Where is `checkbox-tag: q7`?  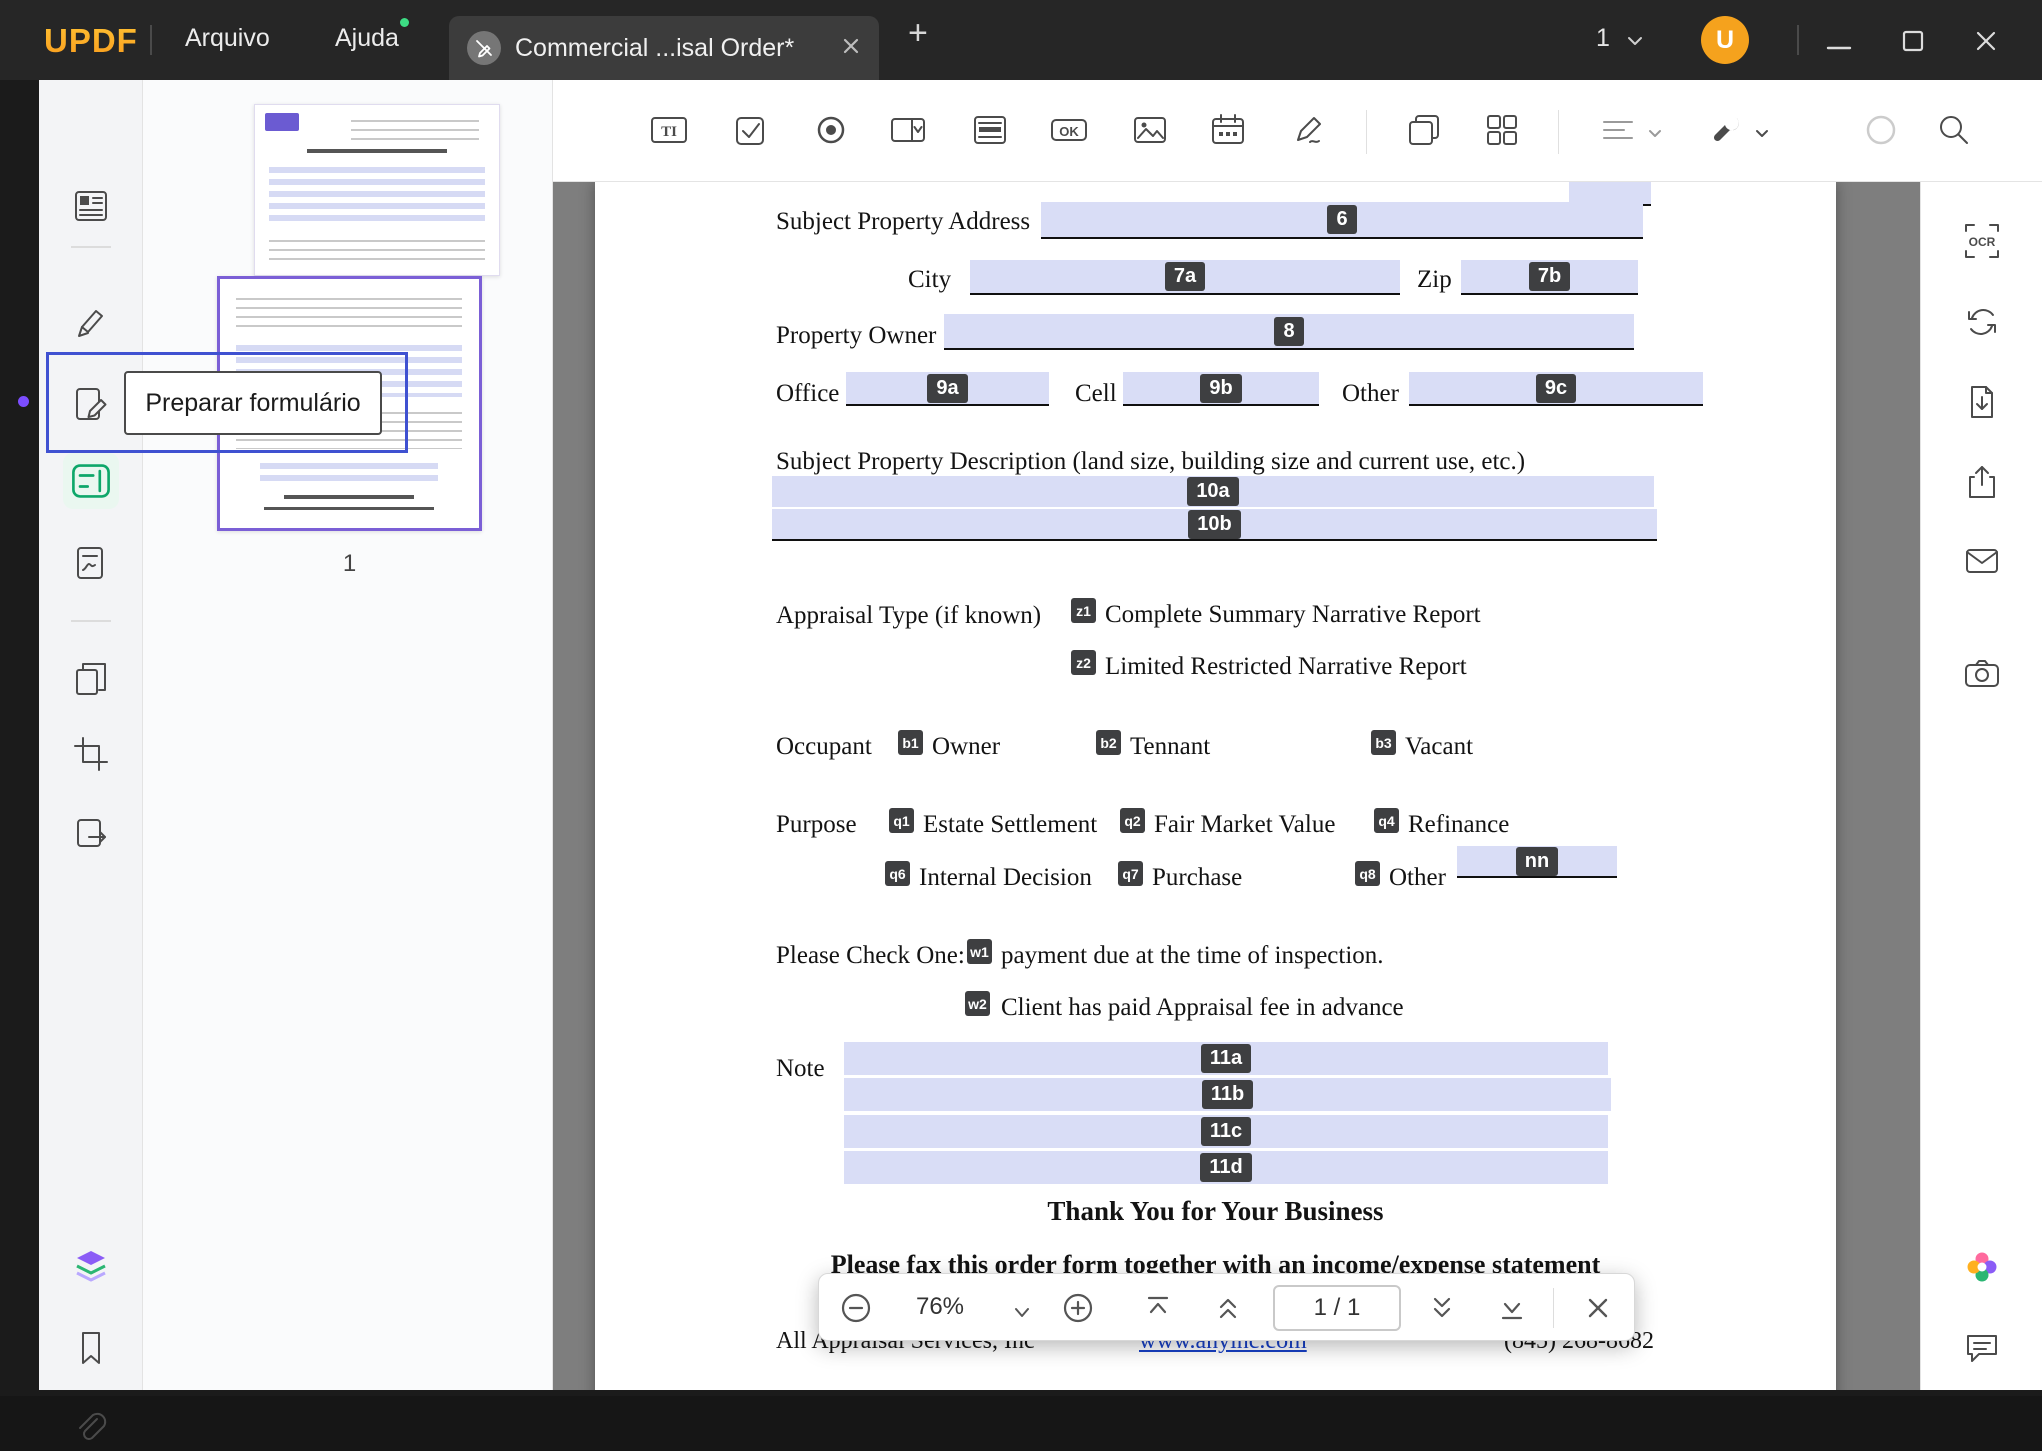
checkbox-tag: q7 is located at coordinates (1130, 873).